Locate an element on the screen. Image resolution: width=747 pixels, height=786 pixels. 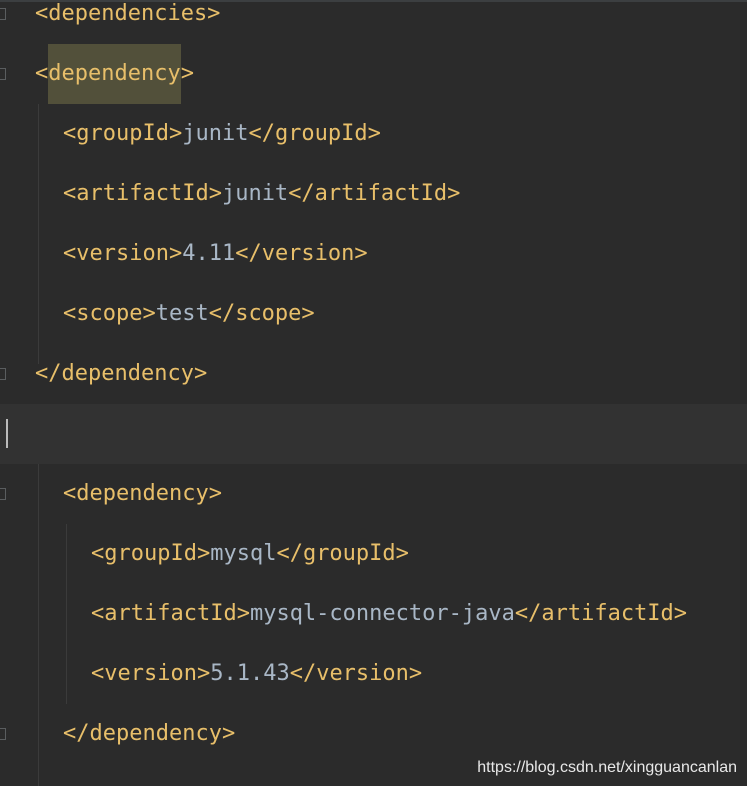
scope-element: <scope>test</scope> is located at coordinates (189, 313).